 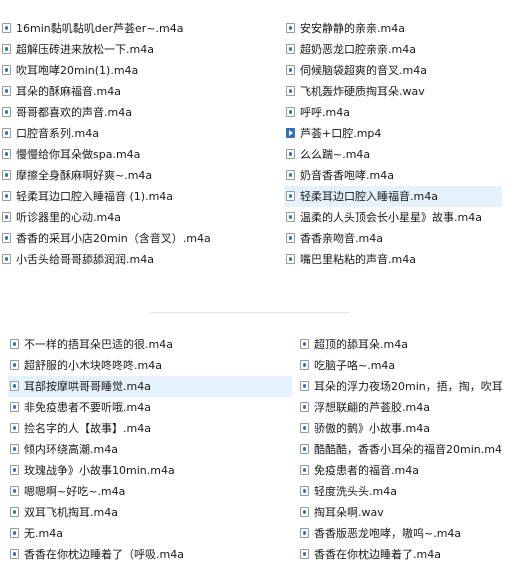 I want to click on file-item: 耳朵的浮力夜场20min，捂，掏，吹耳, so click(x=403, y=386).